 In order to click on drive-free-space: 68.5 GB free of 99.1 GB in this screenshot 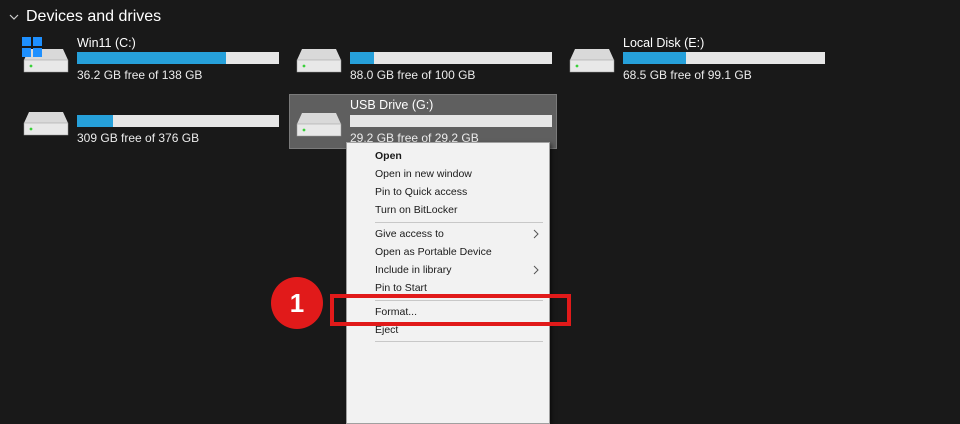, I will do `click(687, 75)`.